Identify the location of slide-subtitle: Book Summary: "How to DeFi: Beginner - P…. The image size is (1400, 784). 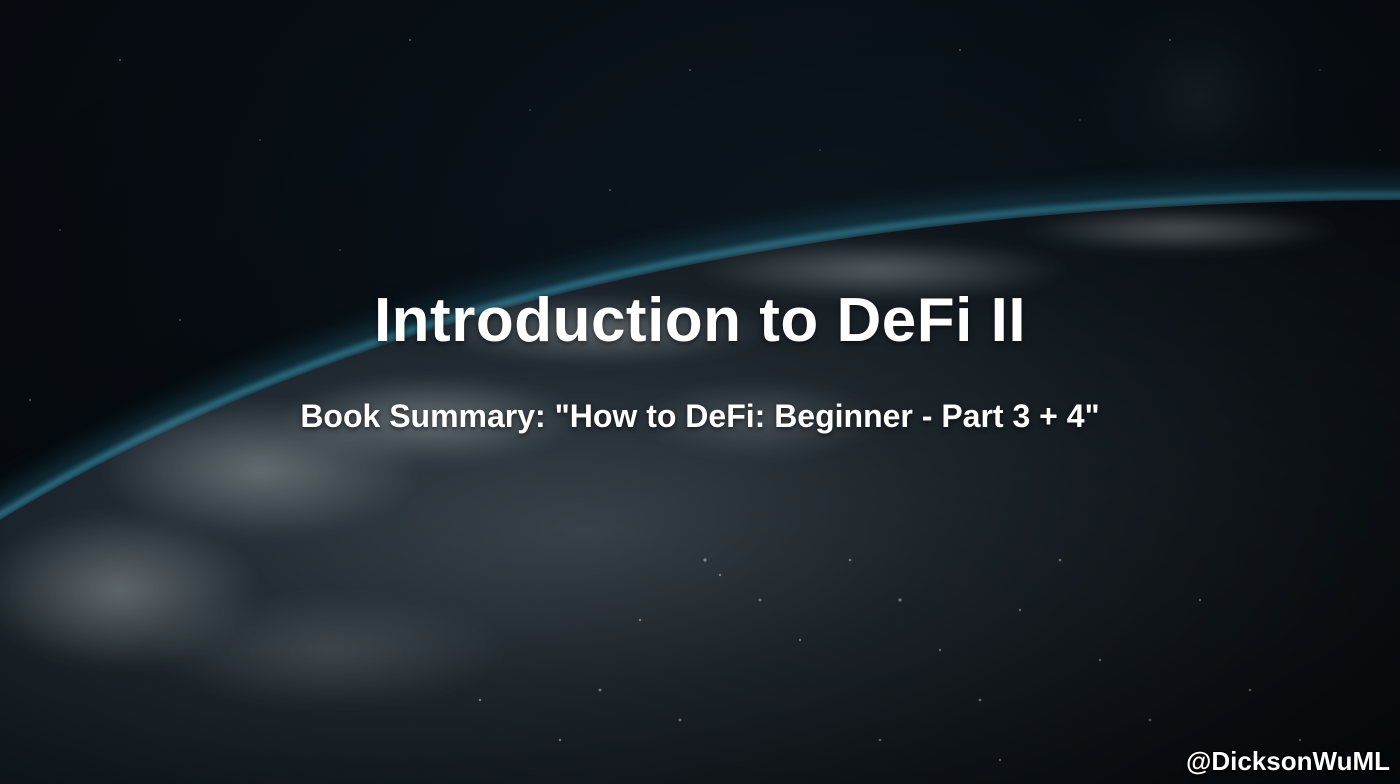
(700, 416).